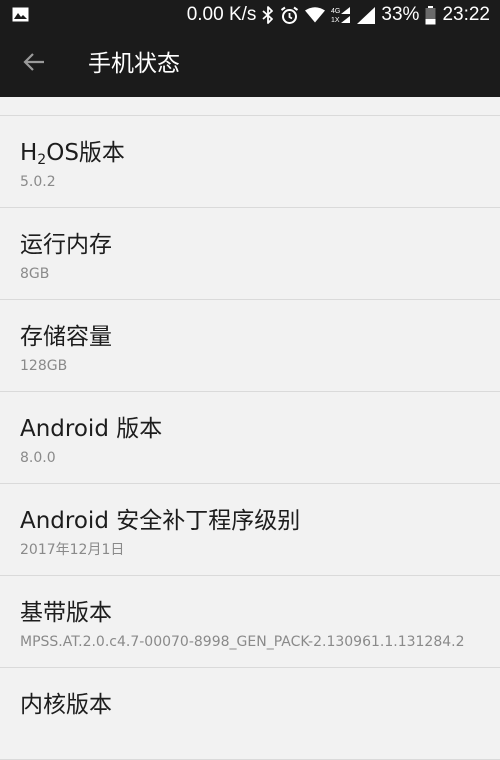  Describe the element at coordinates (250, 162) in the screenshot. I see `list-item-h2os-version: H2OS版本 5.0.2` at that location.